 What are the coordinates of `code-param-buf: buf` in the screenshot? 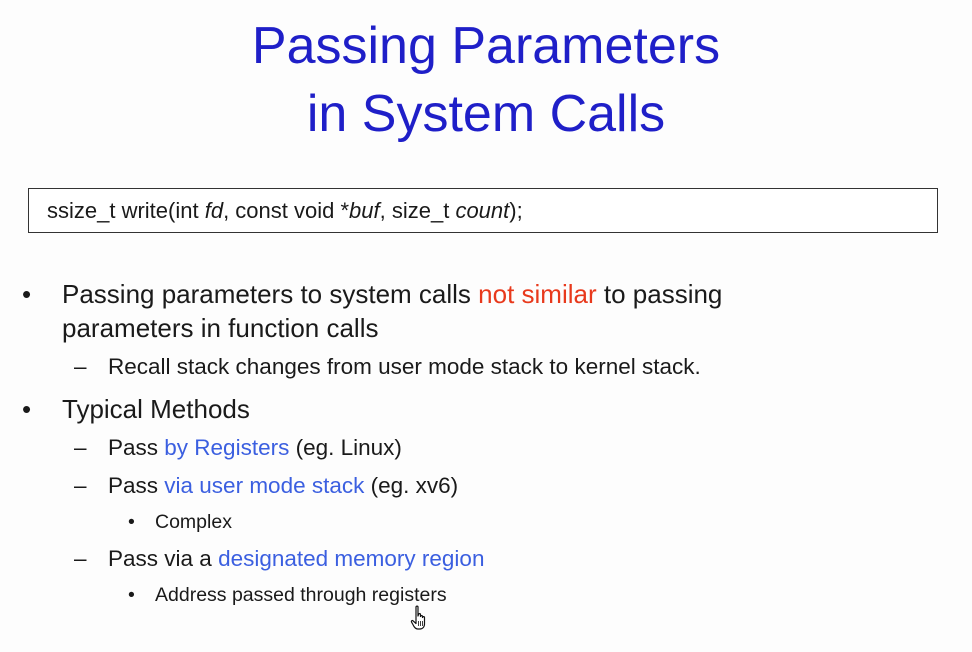 It's located at (364, 210).